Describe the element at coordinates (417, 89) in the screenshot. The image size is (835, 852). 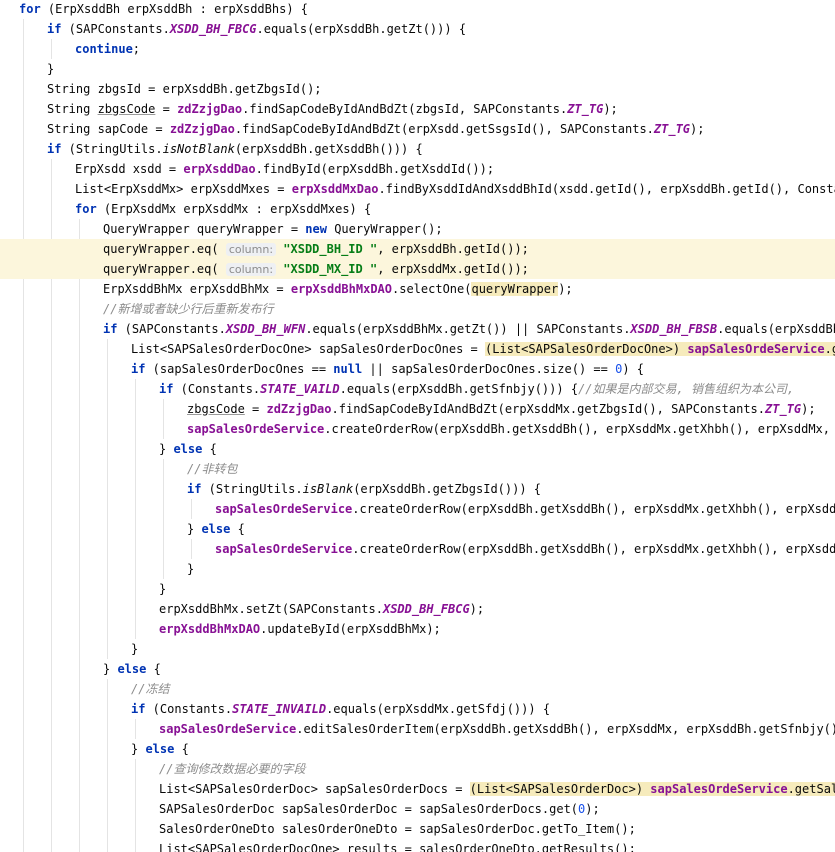
I see `code-line: String zbgsId = erpXsddBh.getZbgsId();` at that location.